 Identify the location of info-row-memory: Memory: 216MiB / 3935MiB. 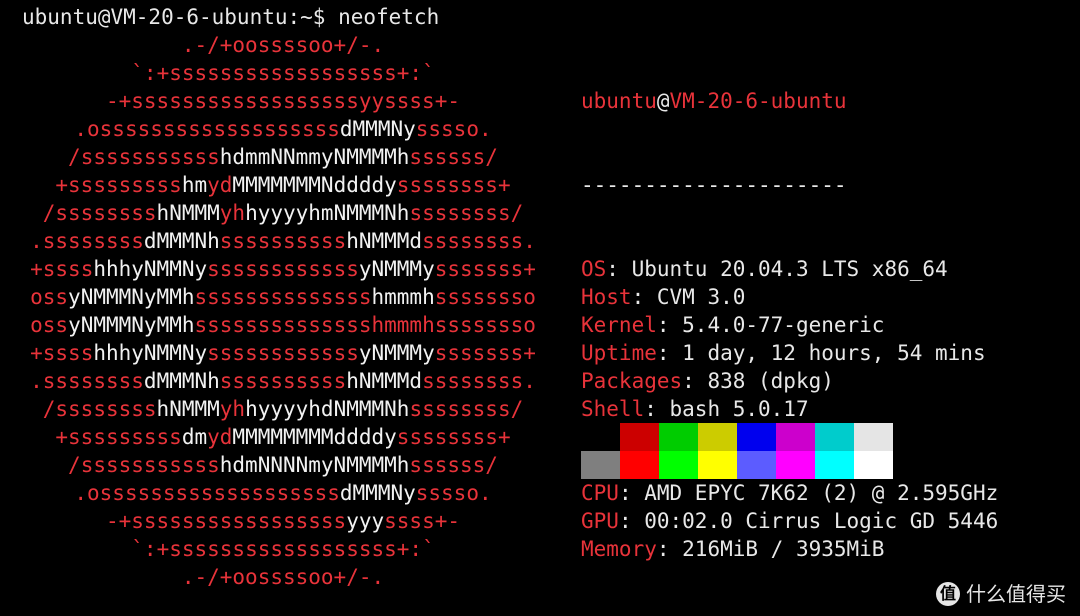
(789, 549).